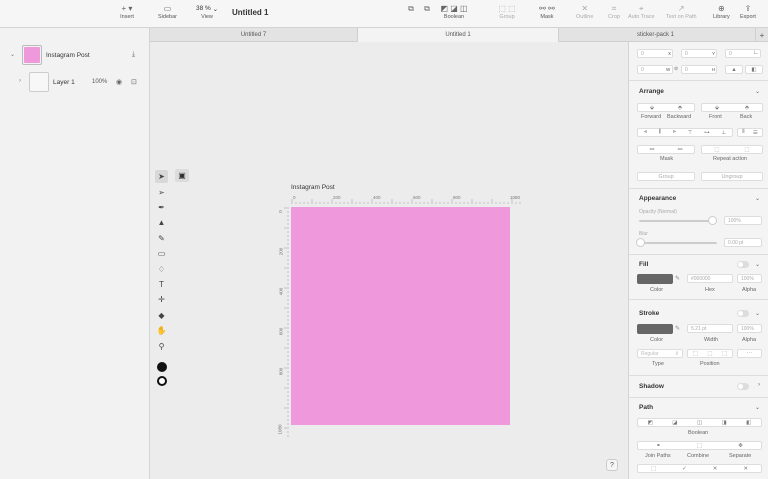  What do you see at coordinates (64, 82) in the screenshot?
I see `layer-name: Layer 1` at bounding box center [64, 82].